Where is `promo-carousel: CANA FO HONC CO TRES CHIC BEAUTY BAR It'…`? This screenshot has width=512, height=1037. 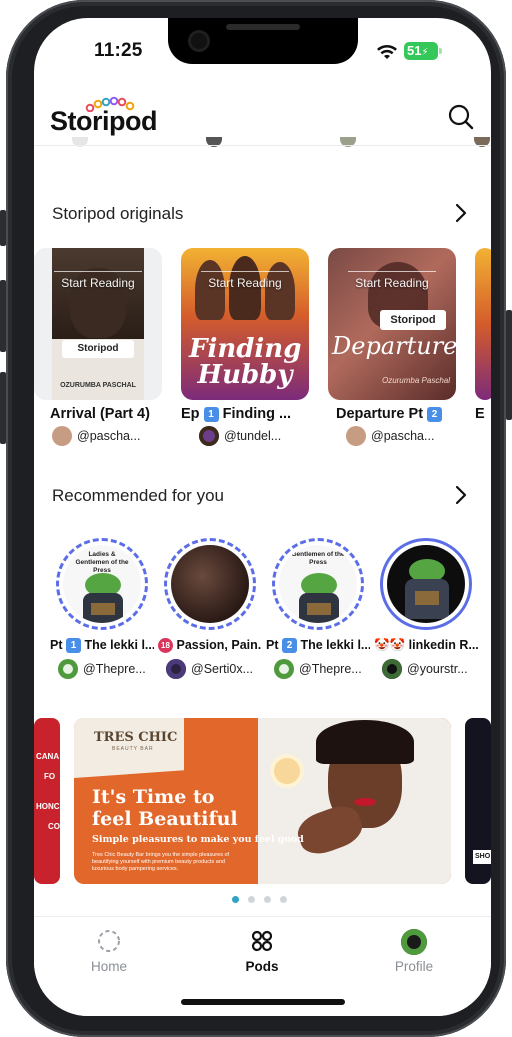 promo-carousel: CANA FO HONC CO TRES CHIC BEAUTY BAR It'… is located at coordinates (262, 801).